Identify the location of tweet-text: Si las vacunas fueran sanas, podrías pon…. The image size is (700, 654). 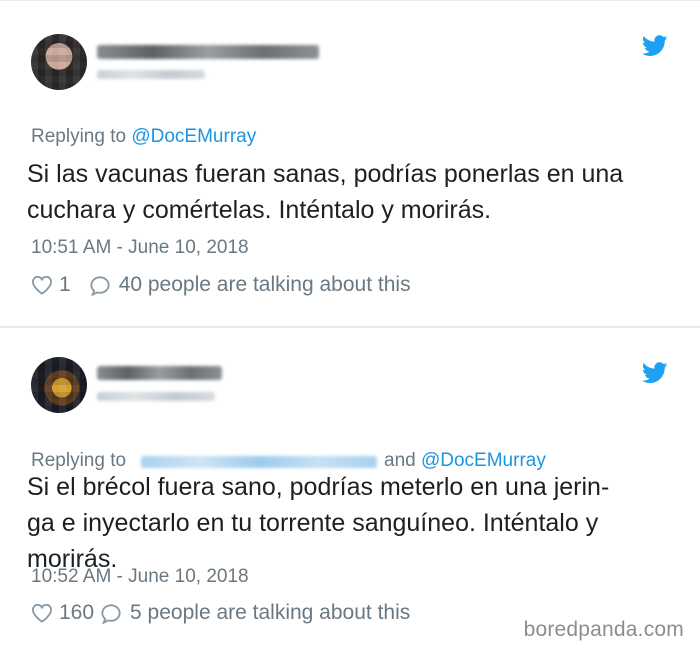
(325, 192).